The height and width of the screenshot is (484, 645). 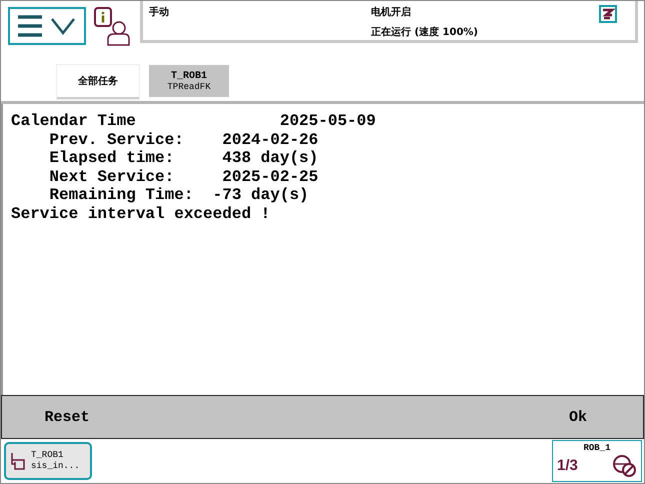 I want to click on robot-status-icon, so click(x=608, y=14).